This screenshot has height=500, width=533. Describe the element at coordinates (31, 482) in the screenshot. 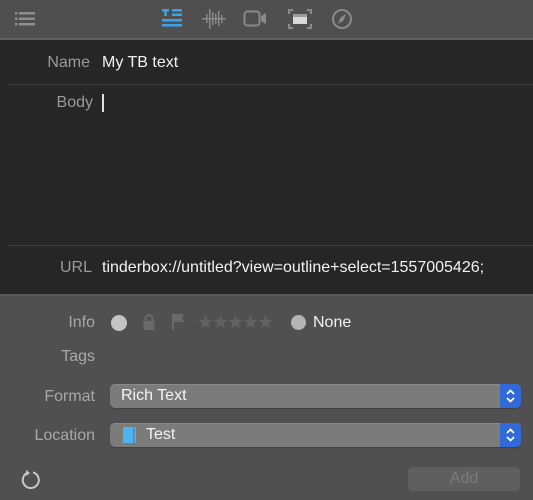

I see `refresh-icon` at that location.